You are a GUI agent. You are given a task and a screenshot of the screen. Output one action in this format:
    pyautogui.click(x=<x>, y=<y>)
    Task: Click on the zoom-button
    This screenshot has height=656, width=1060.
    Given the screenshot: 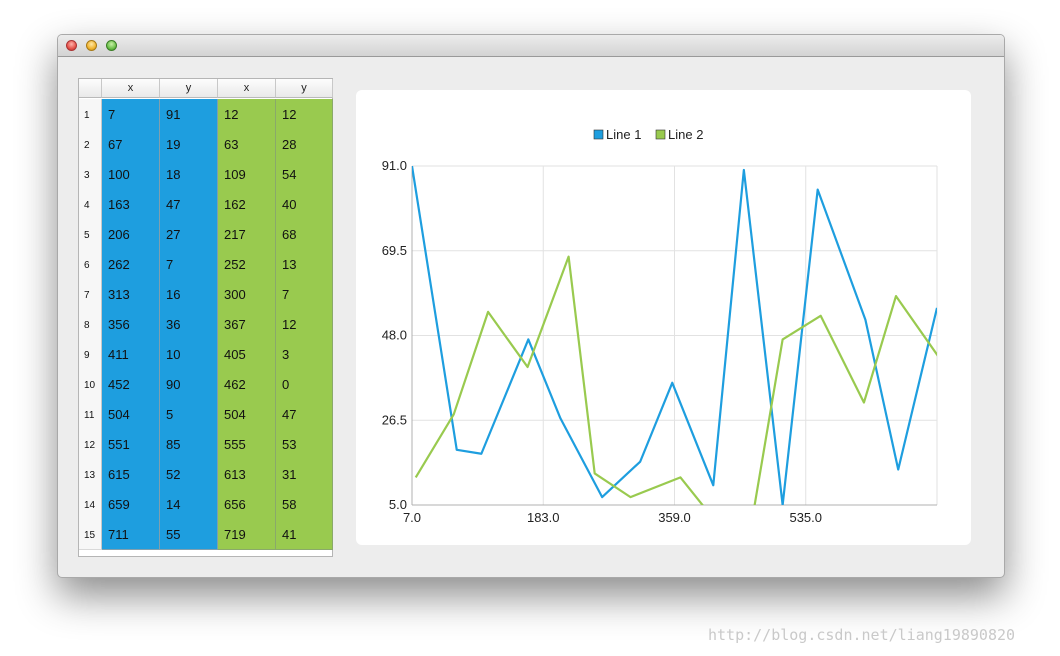 What is the action you would take?
    pyautogui.click(x=111, y=45)
    